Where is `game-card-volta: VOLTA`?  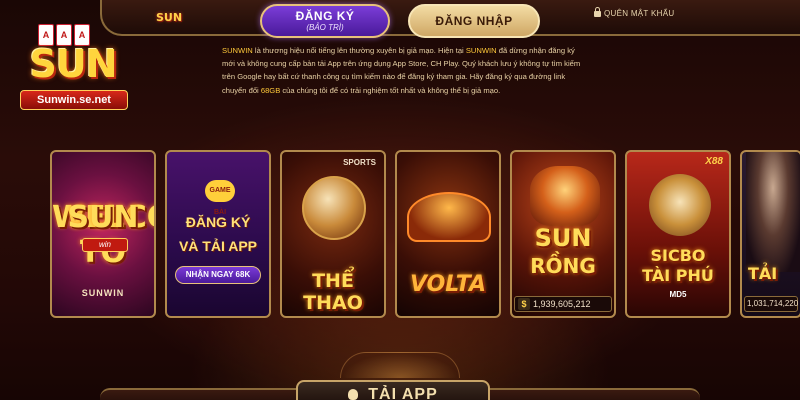 game-card-volta: VOLTA is located at coordinates (448, 234).